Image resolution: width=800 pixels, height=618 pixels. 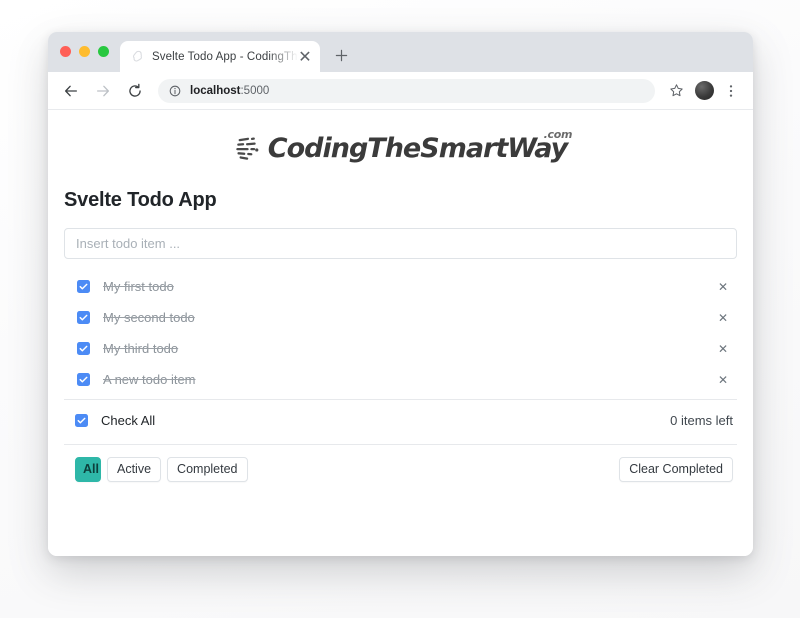 What do you see at coordinates (247, 148) in the screenshot?
I see `codingthesmartway-mark-icon` at bounding box center [247, 148].